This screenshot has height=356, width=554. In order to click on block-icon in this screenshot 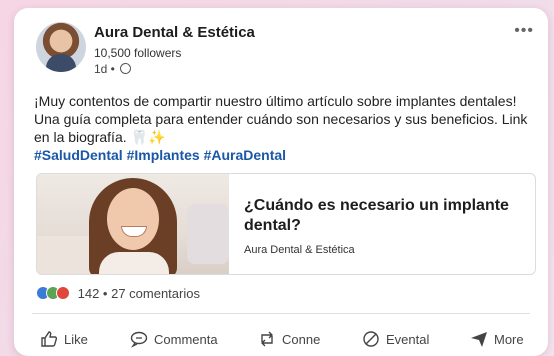, I will do `click(371, 339)`.